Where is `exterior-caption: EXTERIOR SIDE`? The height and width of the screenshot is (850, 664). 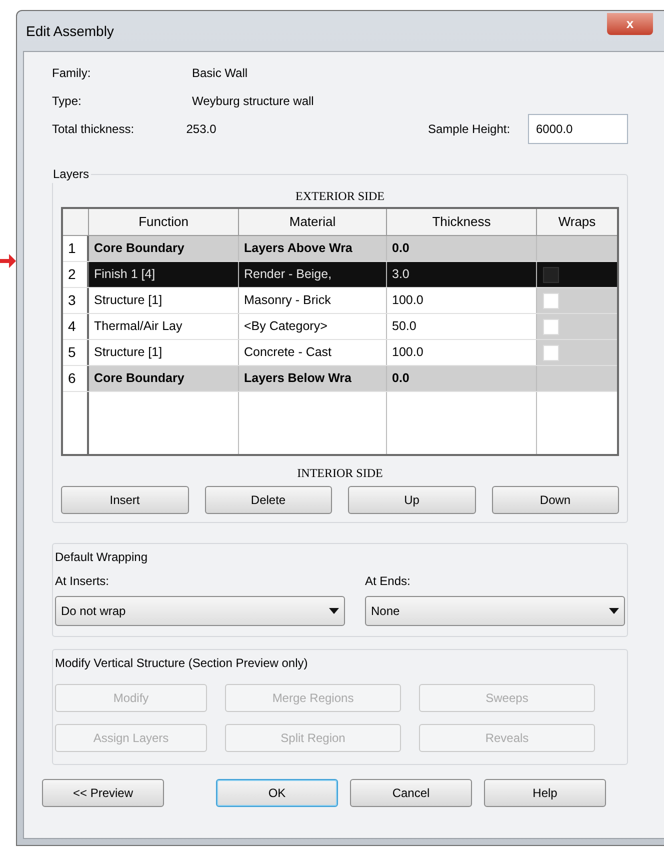
exterior-caption: EXTERIOR SIDE is located at coordinates (340, 196).